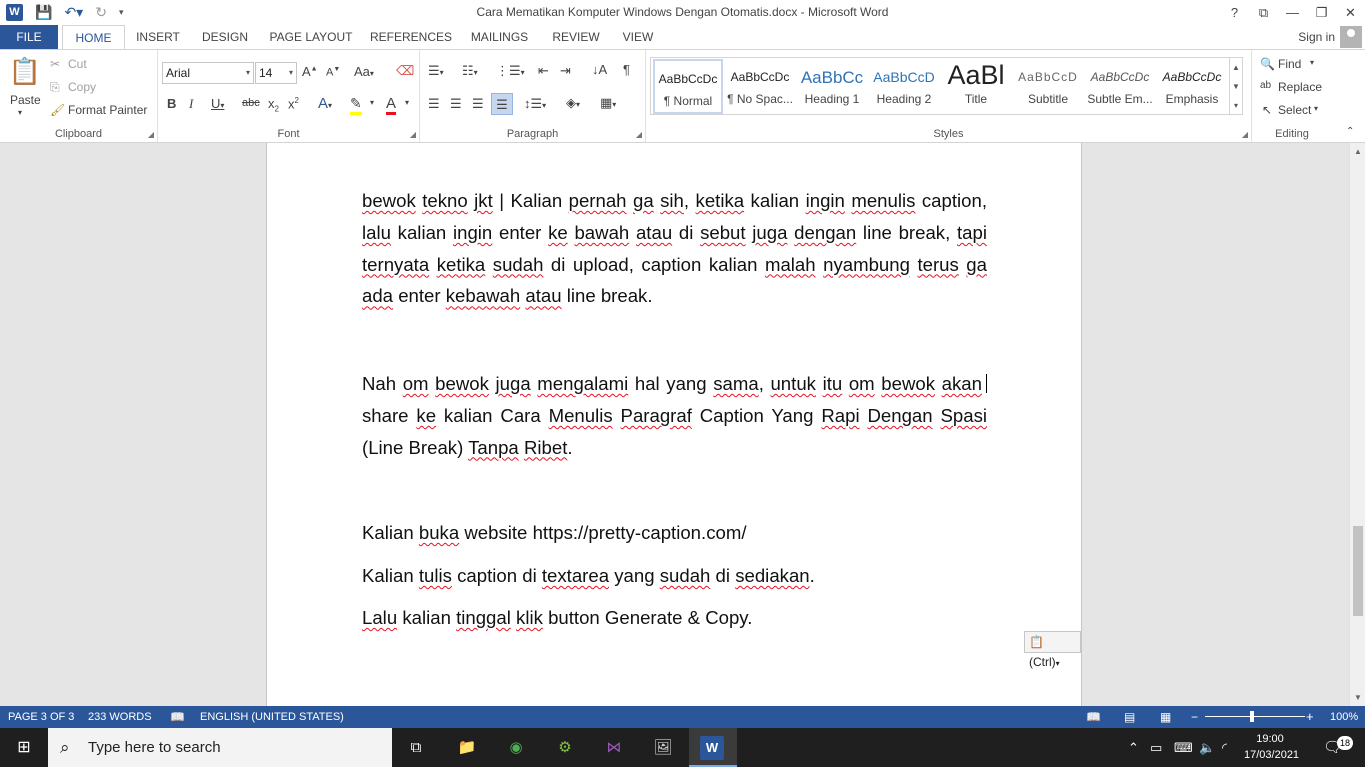 Image resolution: width=1365 pixels, height=767 pixels. I want to click on align-center-icon: ☰, so click(456, 104).